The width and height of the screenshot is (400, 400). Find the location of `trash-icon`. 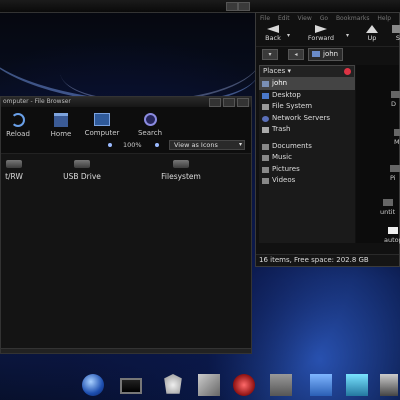

trash-icon is located at coordinates (265, 130).